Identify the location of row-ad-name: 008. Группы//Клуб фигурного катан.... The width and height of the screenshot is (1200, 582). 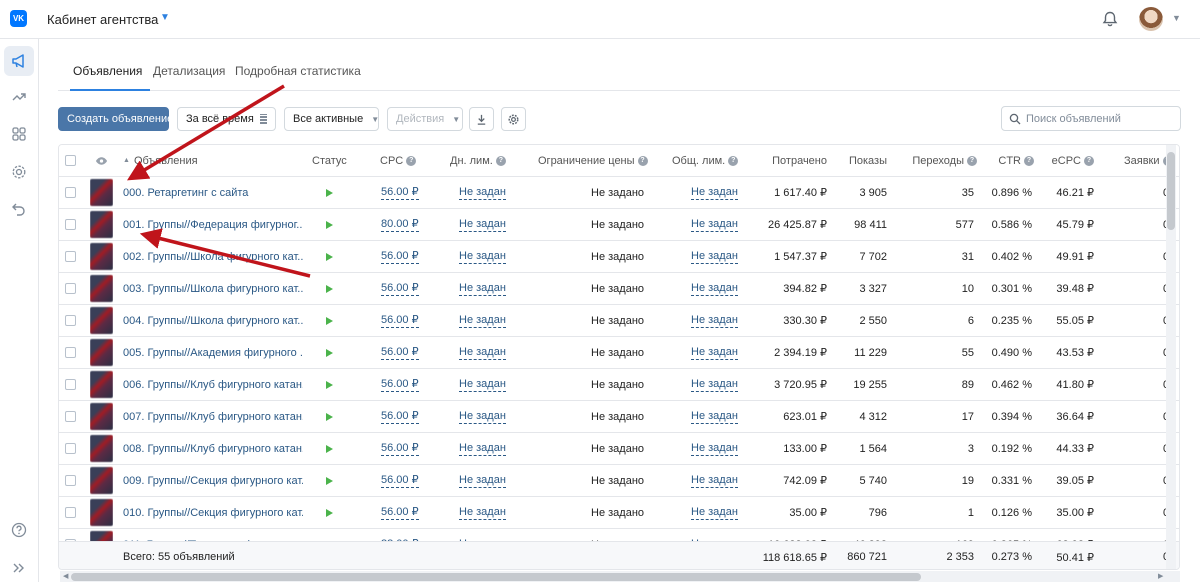
(213, 448).